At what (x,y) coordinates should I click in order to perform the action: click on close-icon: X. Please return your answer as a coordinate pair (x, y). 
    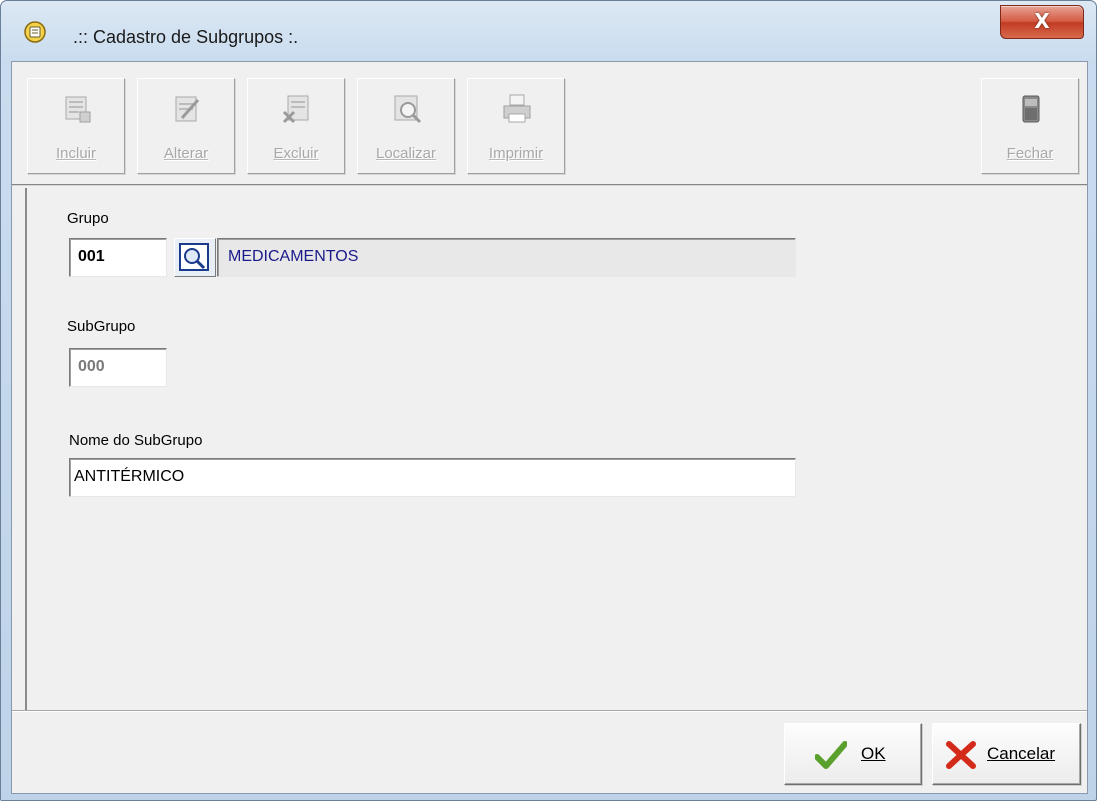
    Looking at the image, I should click on (1042, 21).